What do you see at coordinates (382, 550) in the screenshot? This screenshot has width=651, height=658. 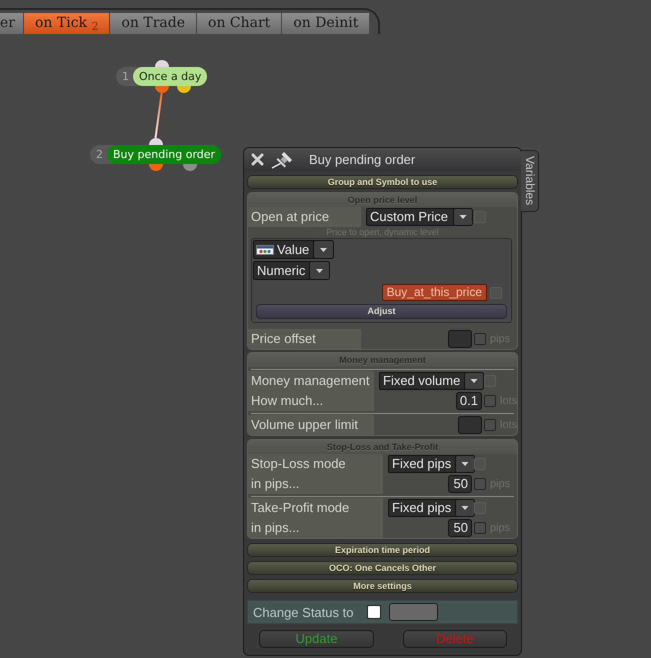 I see `section-header: Expiration time period` at bounding box center [382, 550].